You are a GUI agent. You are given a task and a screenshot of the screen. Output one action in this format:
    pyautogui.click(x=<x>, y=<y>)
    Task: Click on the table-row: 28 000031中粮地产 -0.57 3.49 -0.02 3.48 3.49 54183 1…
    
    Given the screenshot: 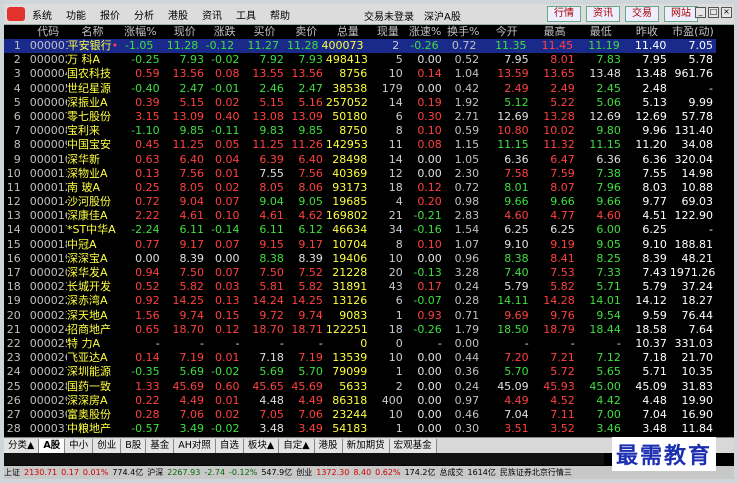 What is the action you would take?
    pyautogui.click(x=360, y=428)
    